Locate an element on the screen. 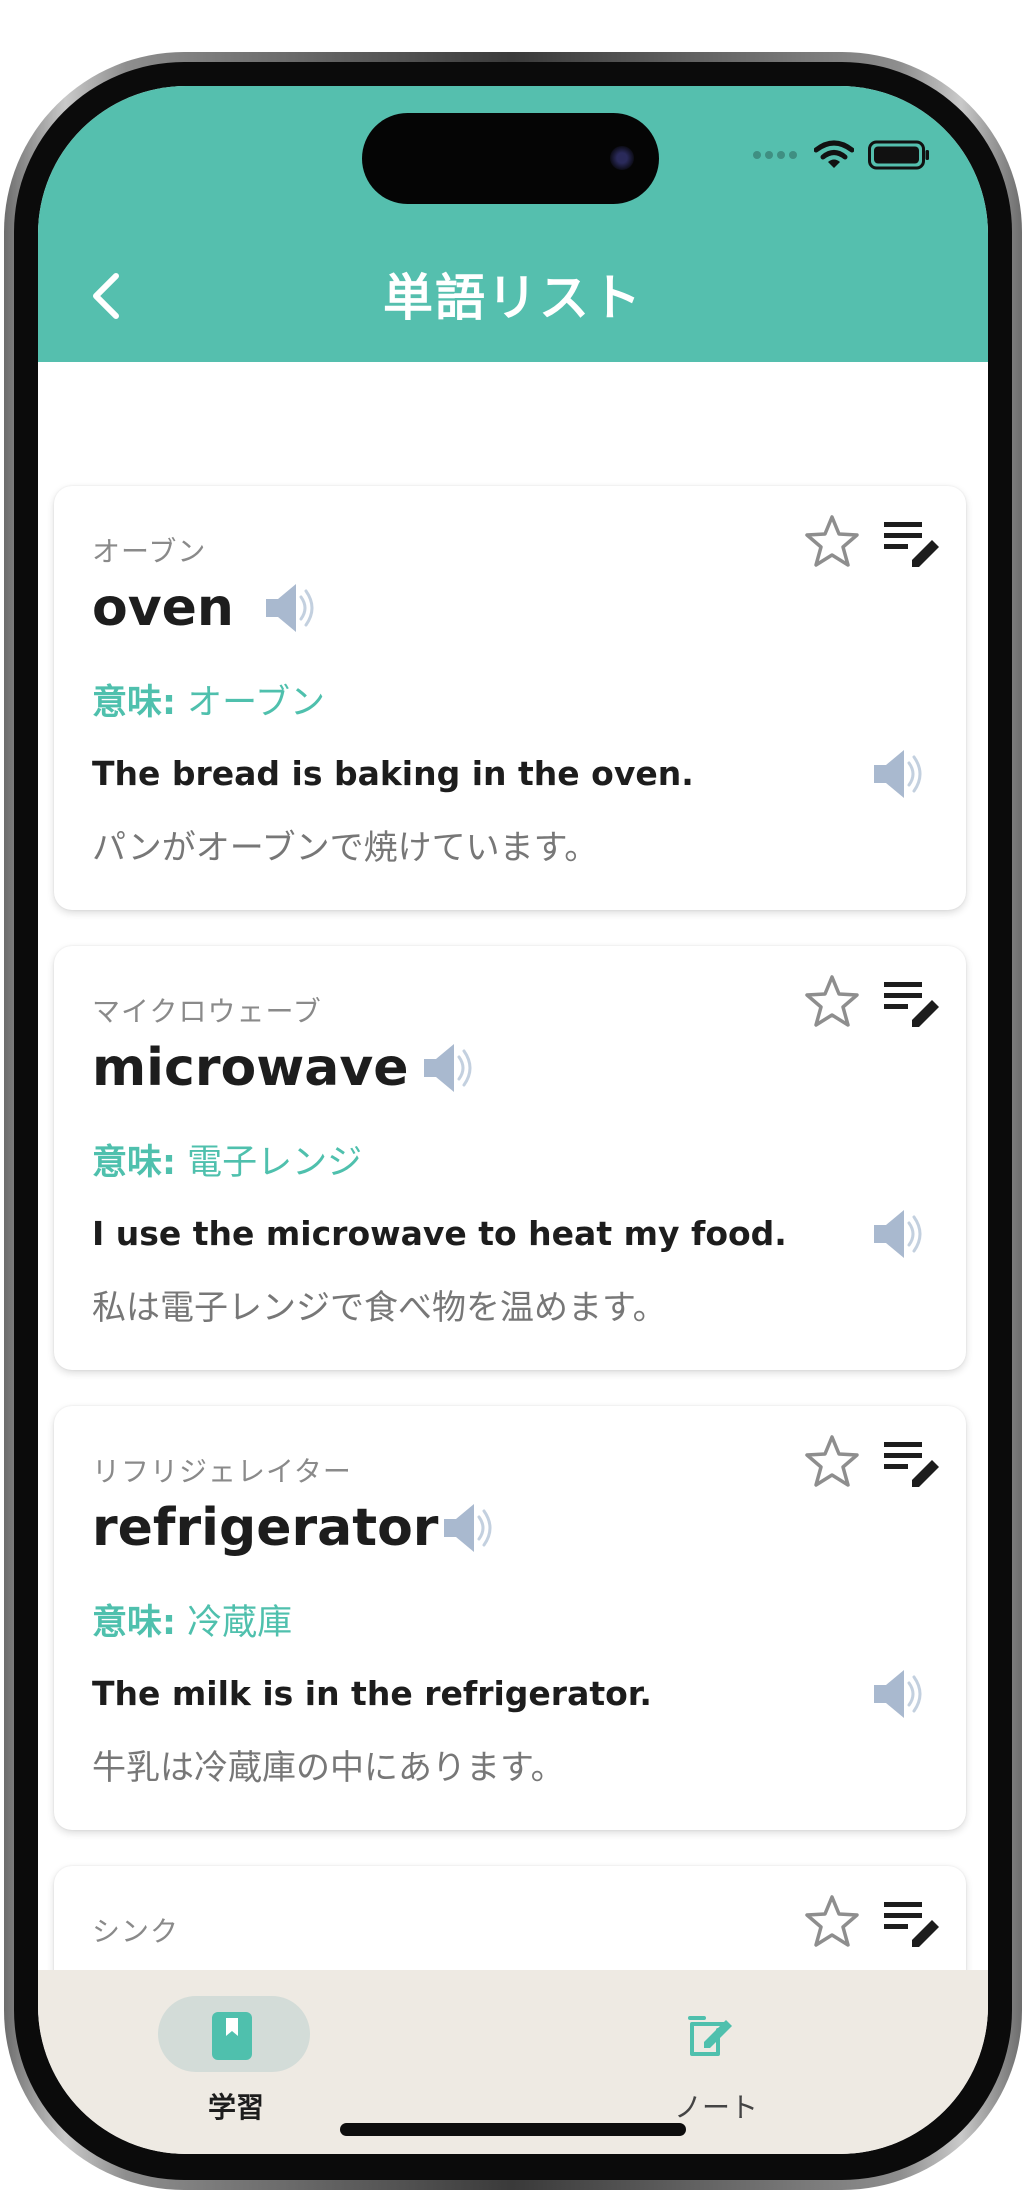 The width and height of the screenshot is (1026, 2203). example-sentence-ja: 私は電子レンジで食べ物を温めます。 is located at coordinates (379, 1308).